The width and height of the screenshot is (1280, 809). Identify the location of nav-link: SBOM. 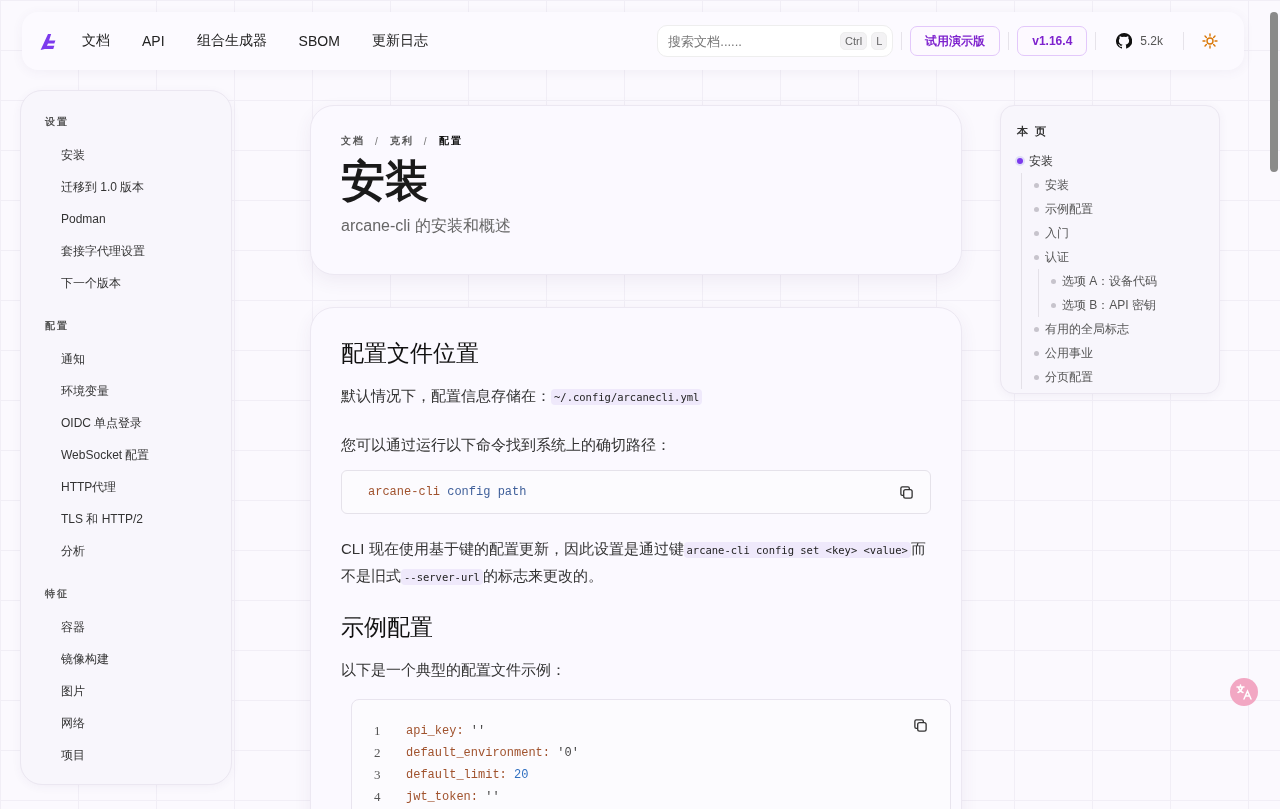
(319, 41).